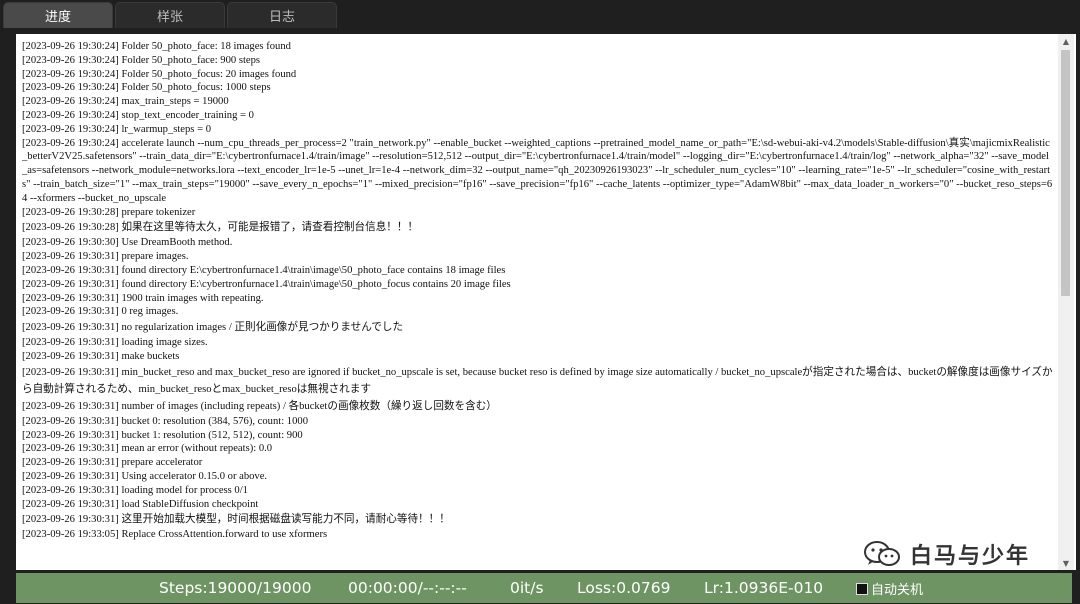 The image size is (1080, 604). I want to click on steps-counter: Steps:19000/19000, so click(235, 588).